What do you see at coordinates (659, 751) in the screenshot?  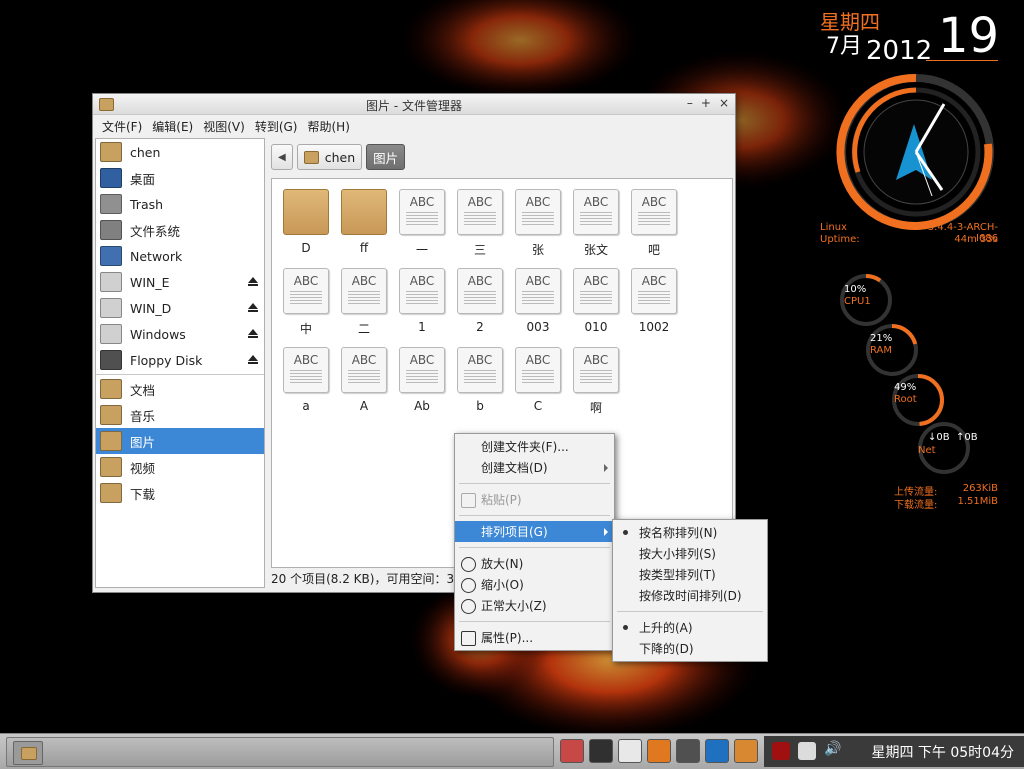 I see `firefox-icon` at bounding box center [659, 751].